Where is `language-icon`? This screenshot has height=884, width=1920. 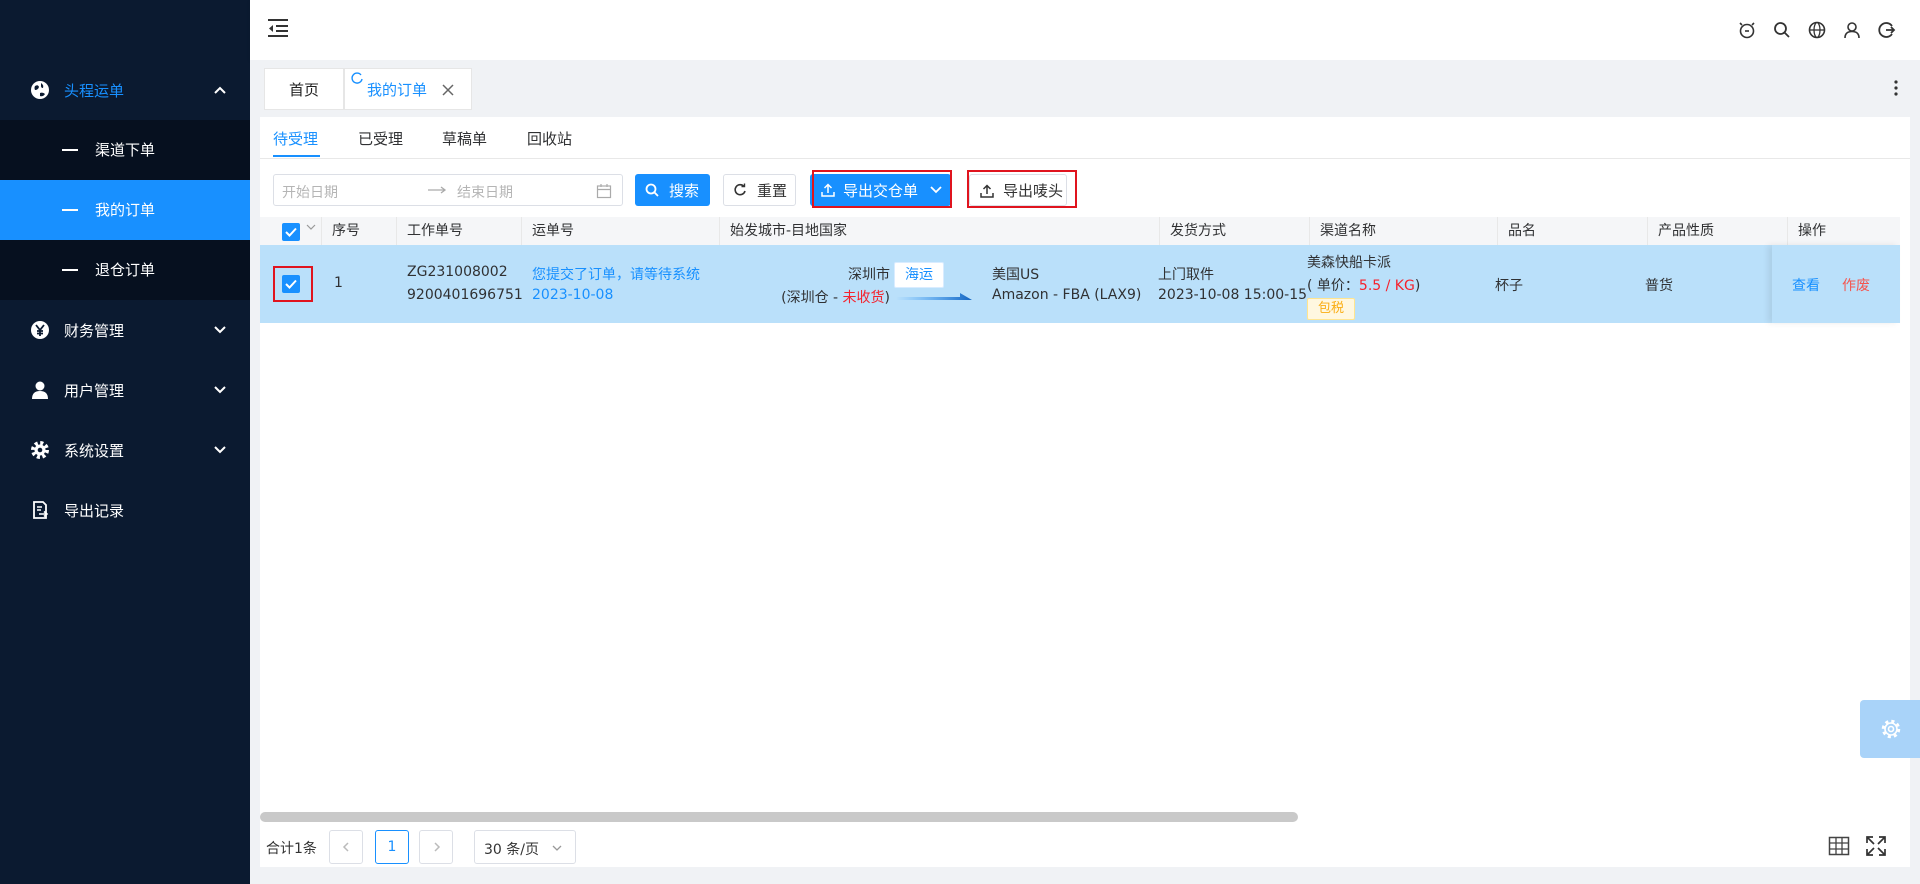
language-icon is located at coordinates (1817, 30).